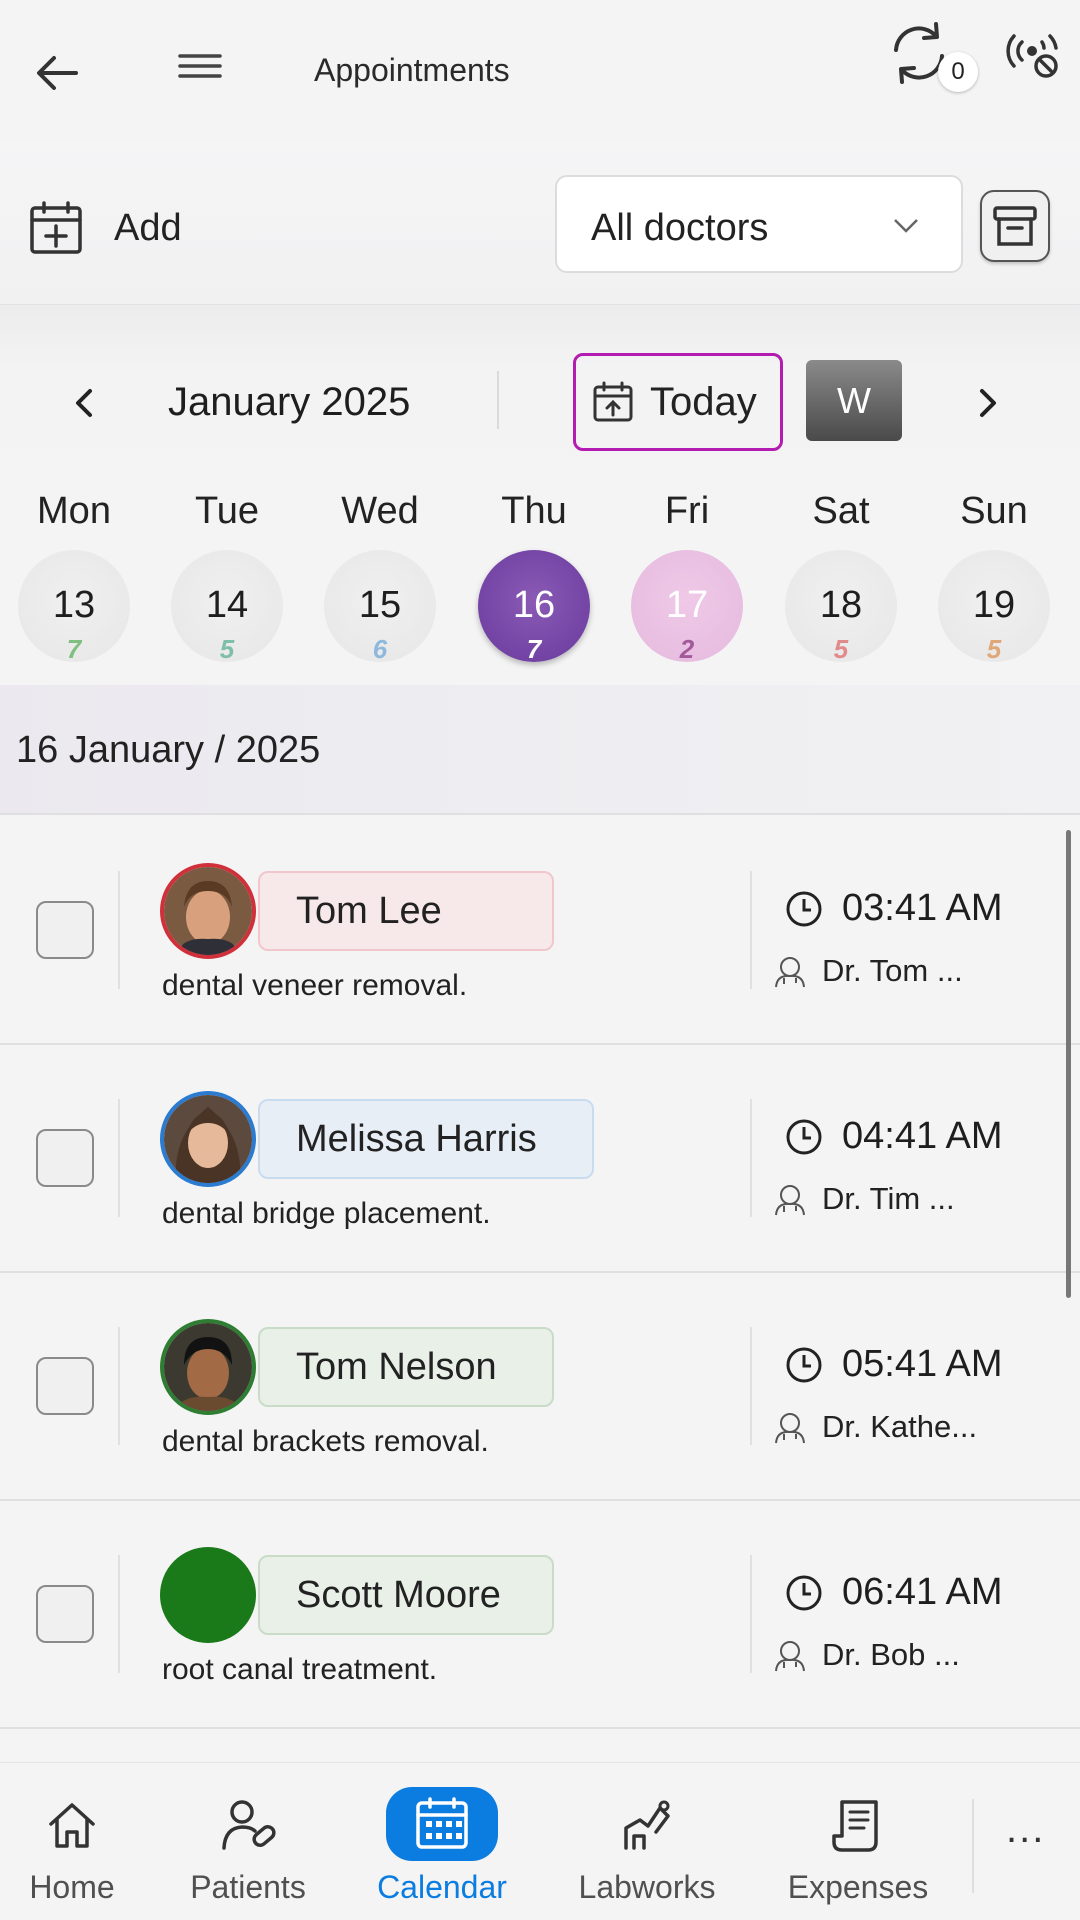  I want to click on list-scrollbar, so click(1068, 1064).